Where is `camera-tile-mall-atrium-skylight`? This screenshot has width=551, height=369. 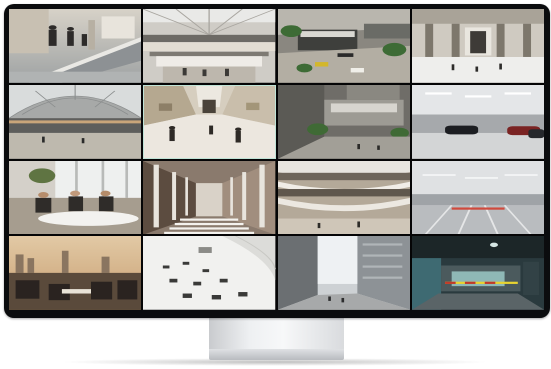
camera-tile-mall-atrium-skylight is located at coordinates (209, 46).